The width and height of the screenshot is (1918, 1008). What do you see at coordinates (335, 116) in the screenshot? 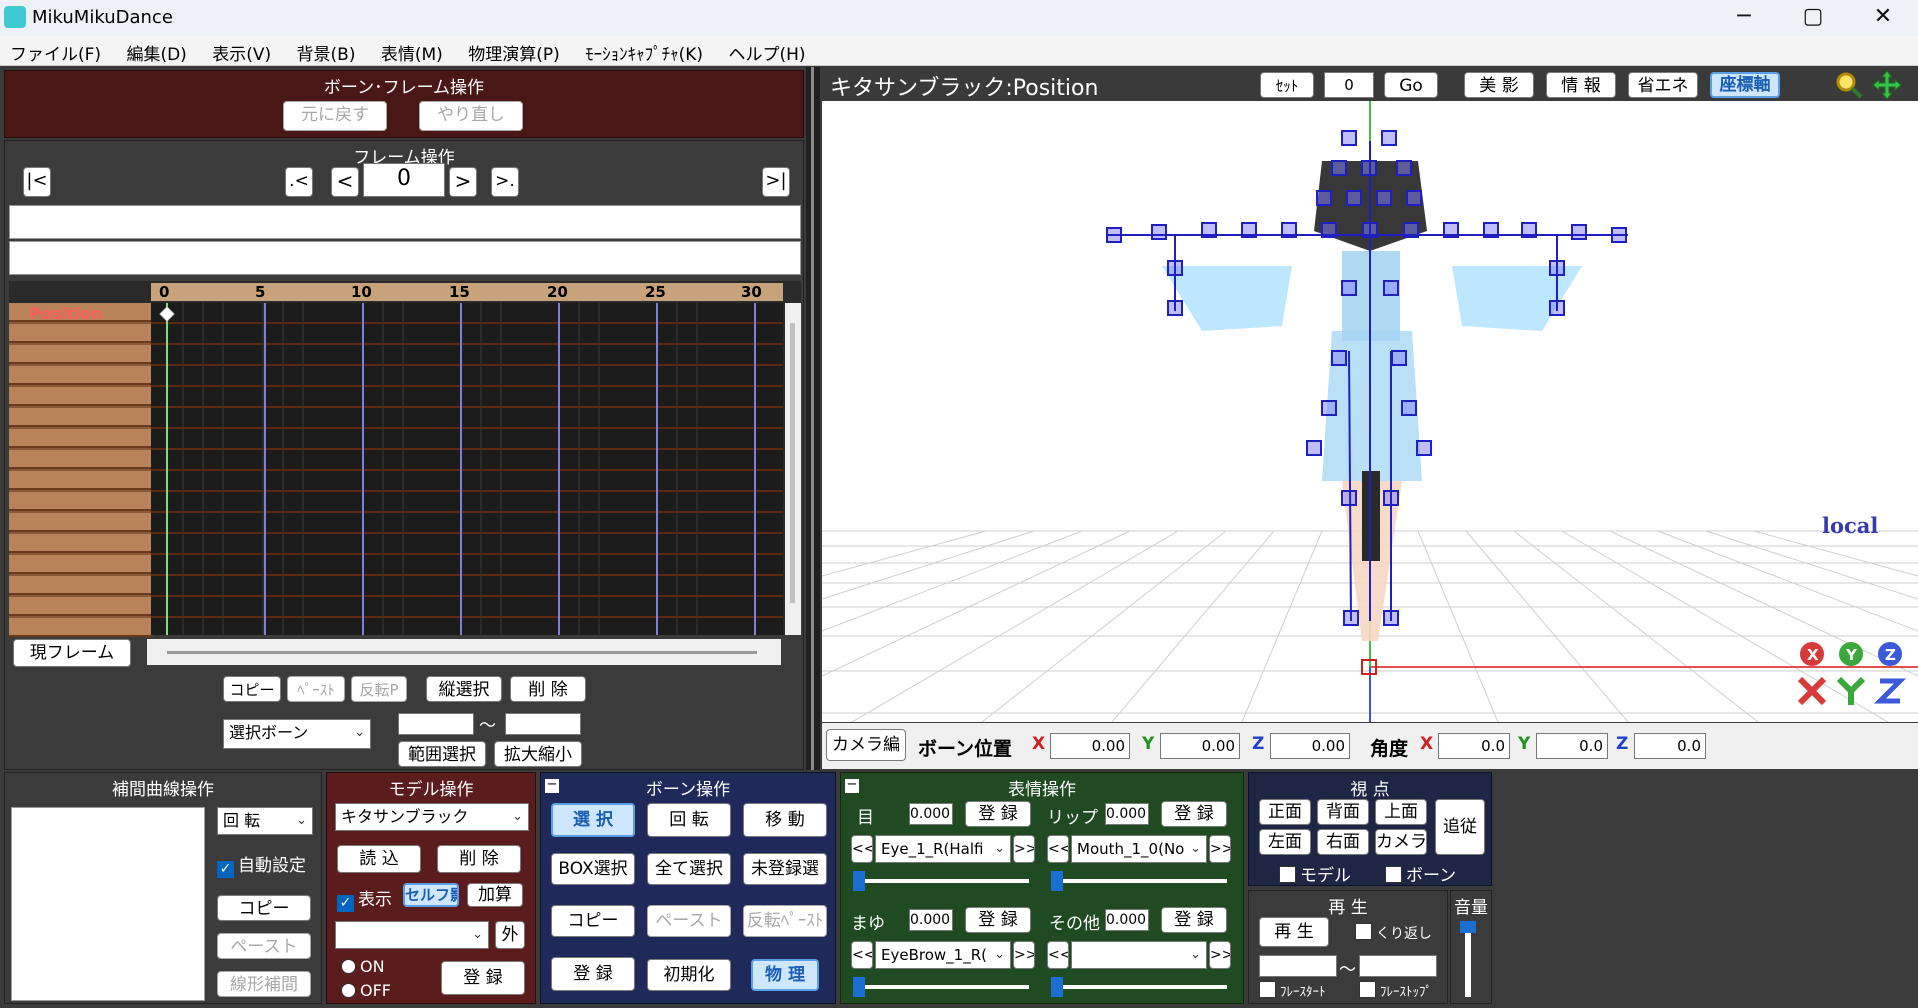
I see `undo-button: 元に戻す` at bounding box center [335, 116].